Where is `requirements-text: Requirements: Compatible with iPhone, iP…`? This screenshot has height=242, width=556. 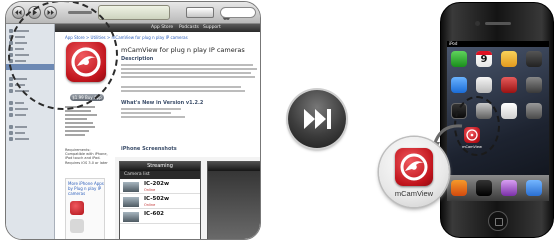 requirements-text: Requirements: Compatible with iPhone, iP… is located at coordinates (86, 156).